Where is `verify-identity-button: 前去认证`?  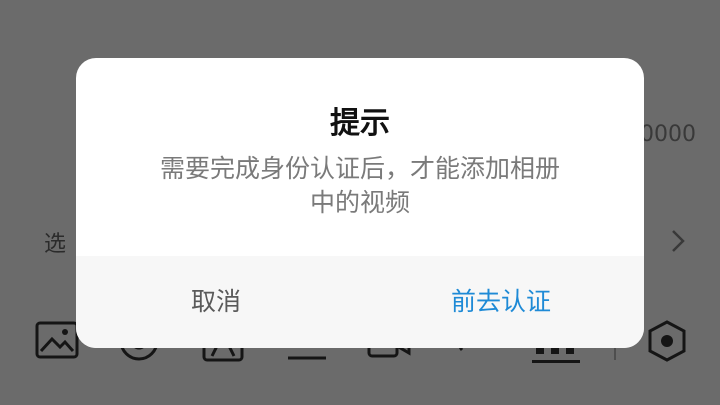 verify-identity-button: 前去认证 is located at coordinates (501, 302).